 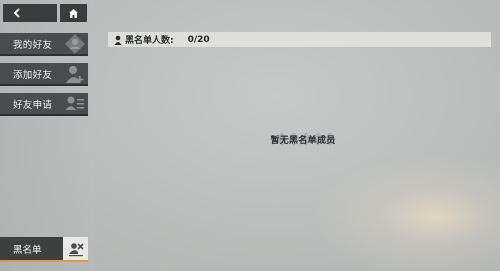 I want to click on add-user-icon, so click(x=75, y=73).